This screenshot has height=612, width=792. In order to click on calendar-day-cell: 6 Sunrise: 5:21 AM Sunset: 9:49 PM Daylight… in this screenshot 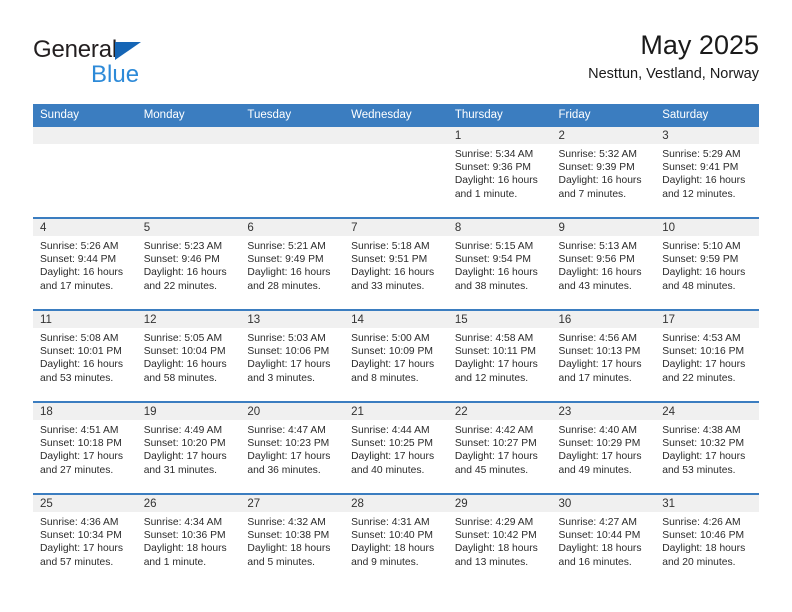, I will do `click(292, 263)`.